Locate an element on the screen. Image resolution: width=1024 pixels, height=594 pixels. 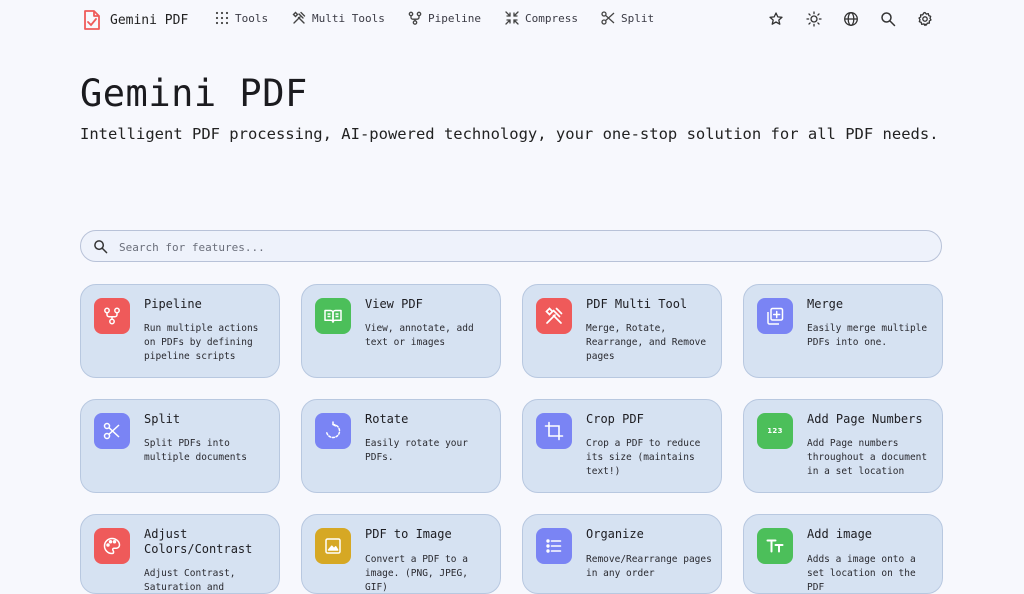
brand-name: Gemini PDF is located at coordinates (149, 20).